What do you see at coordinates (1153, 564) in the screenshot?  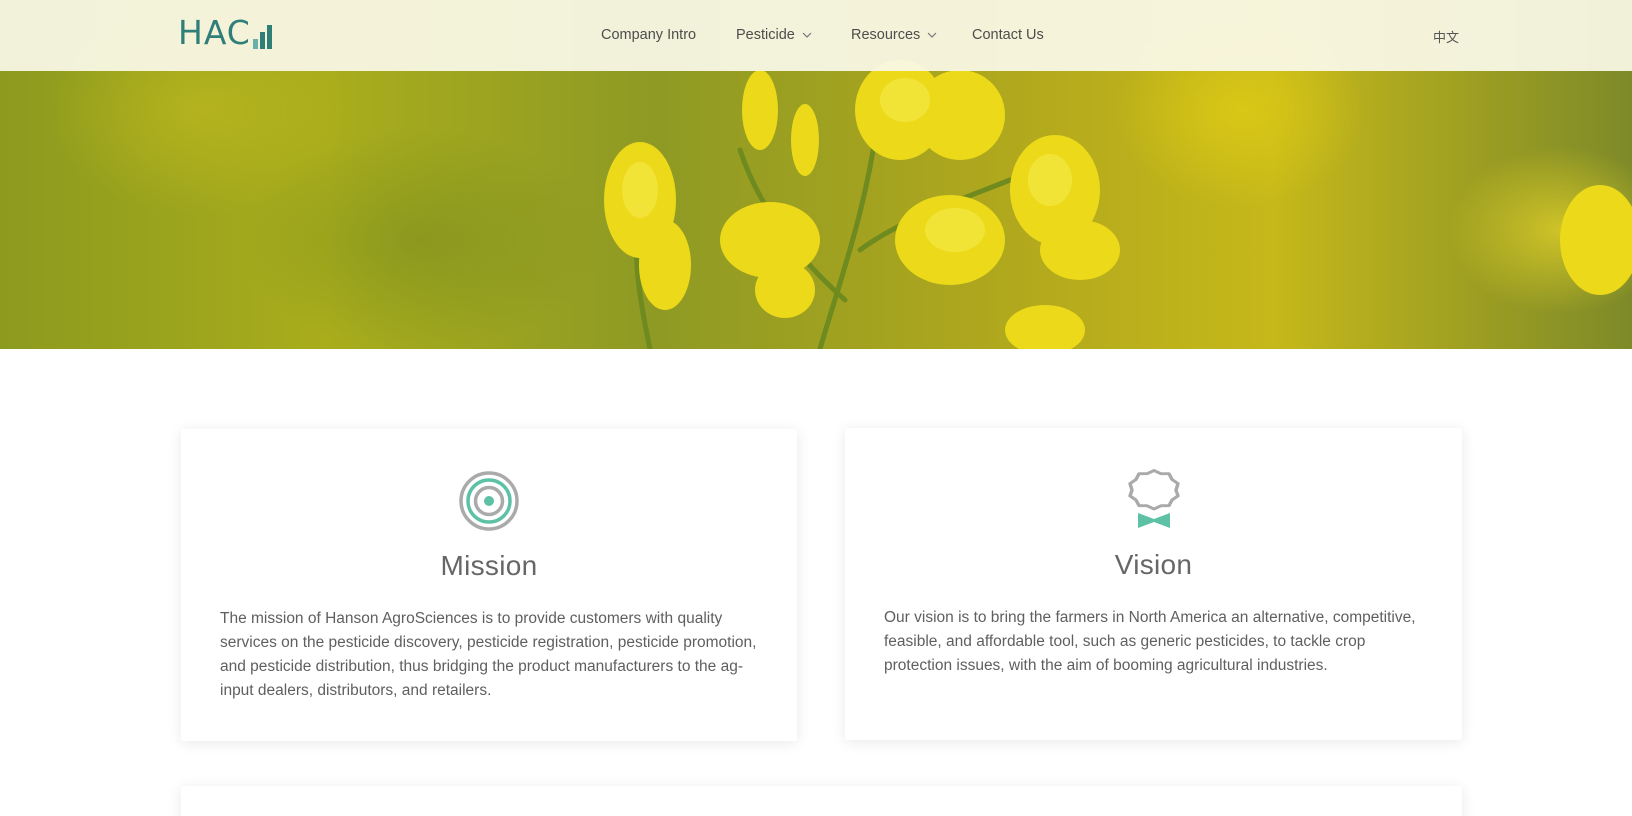 I see `vision-title: Vision` at bounding box center [1153, 564].